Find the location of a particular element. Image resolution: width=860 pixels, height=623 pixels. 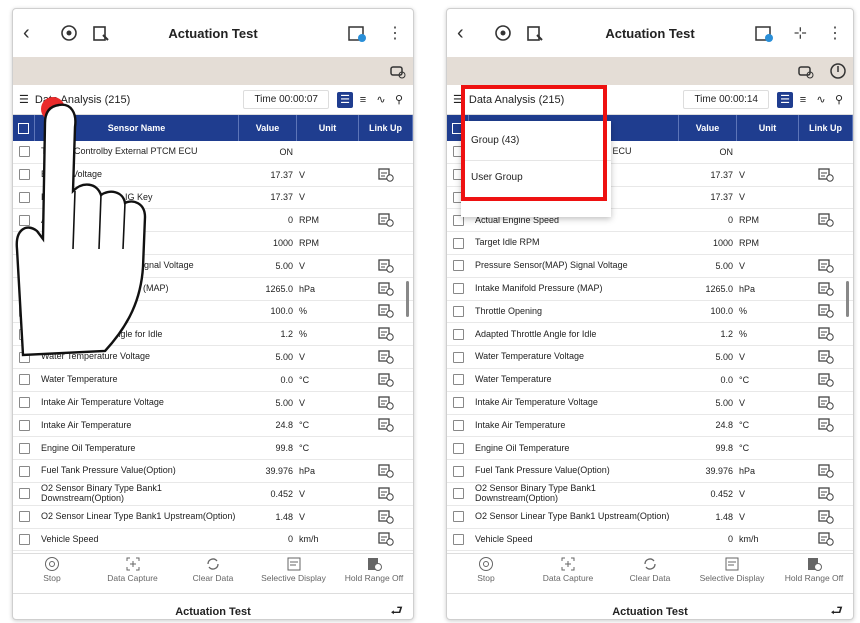

selective-display-button: Selective Display is located at coordinates (294, 569).